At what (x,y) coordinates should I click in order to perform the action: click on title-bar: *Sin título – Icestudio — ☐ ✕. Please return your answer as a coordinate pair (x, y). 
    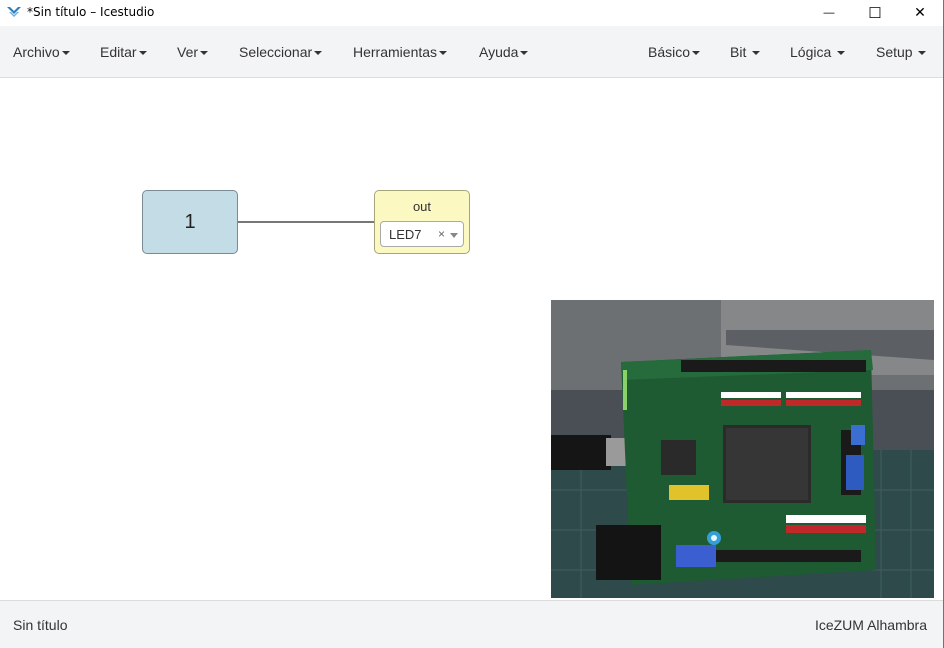
    Looking at the image, I should click on (471, 12).